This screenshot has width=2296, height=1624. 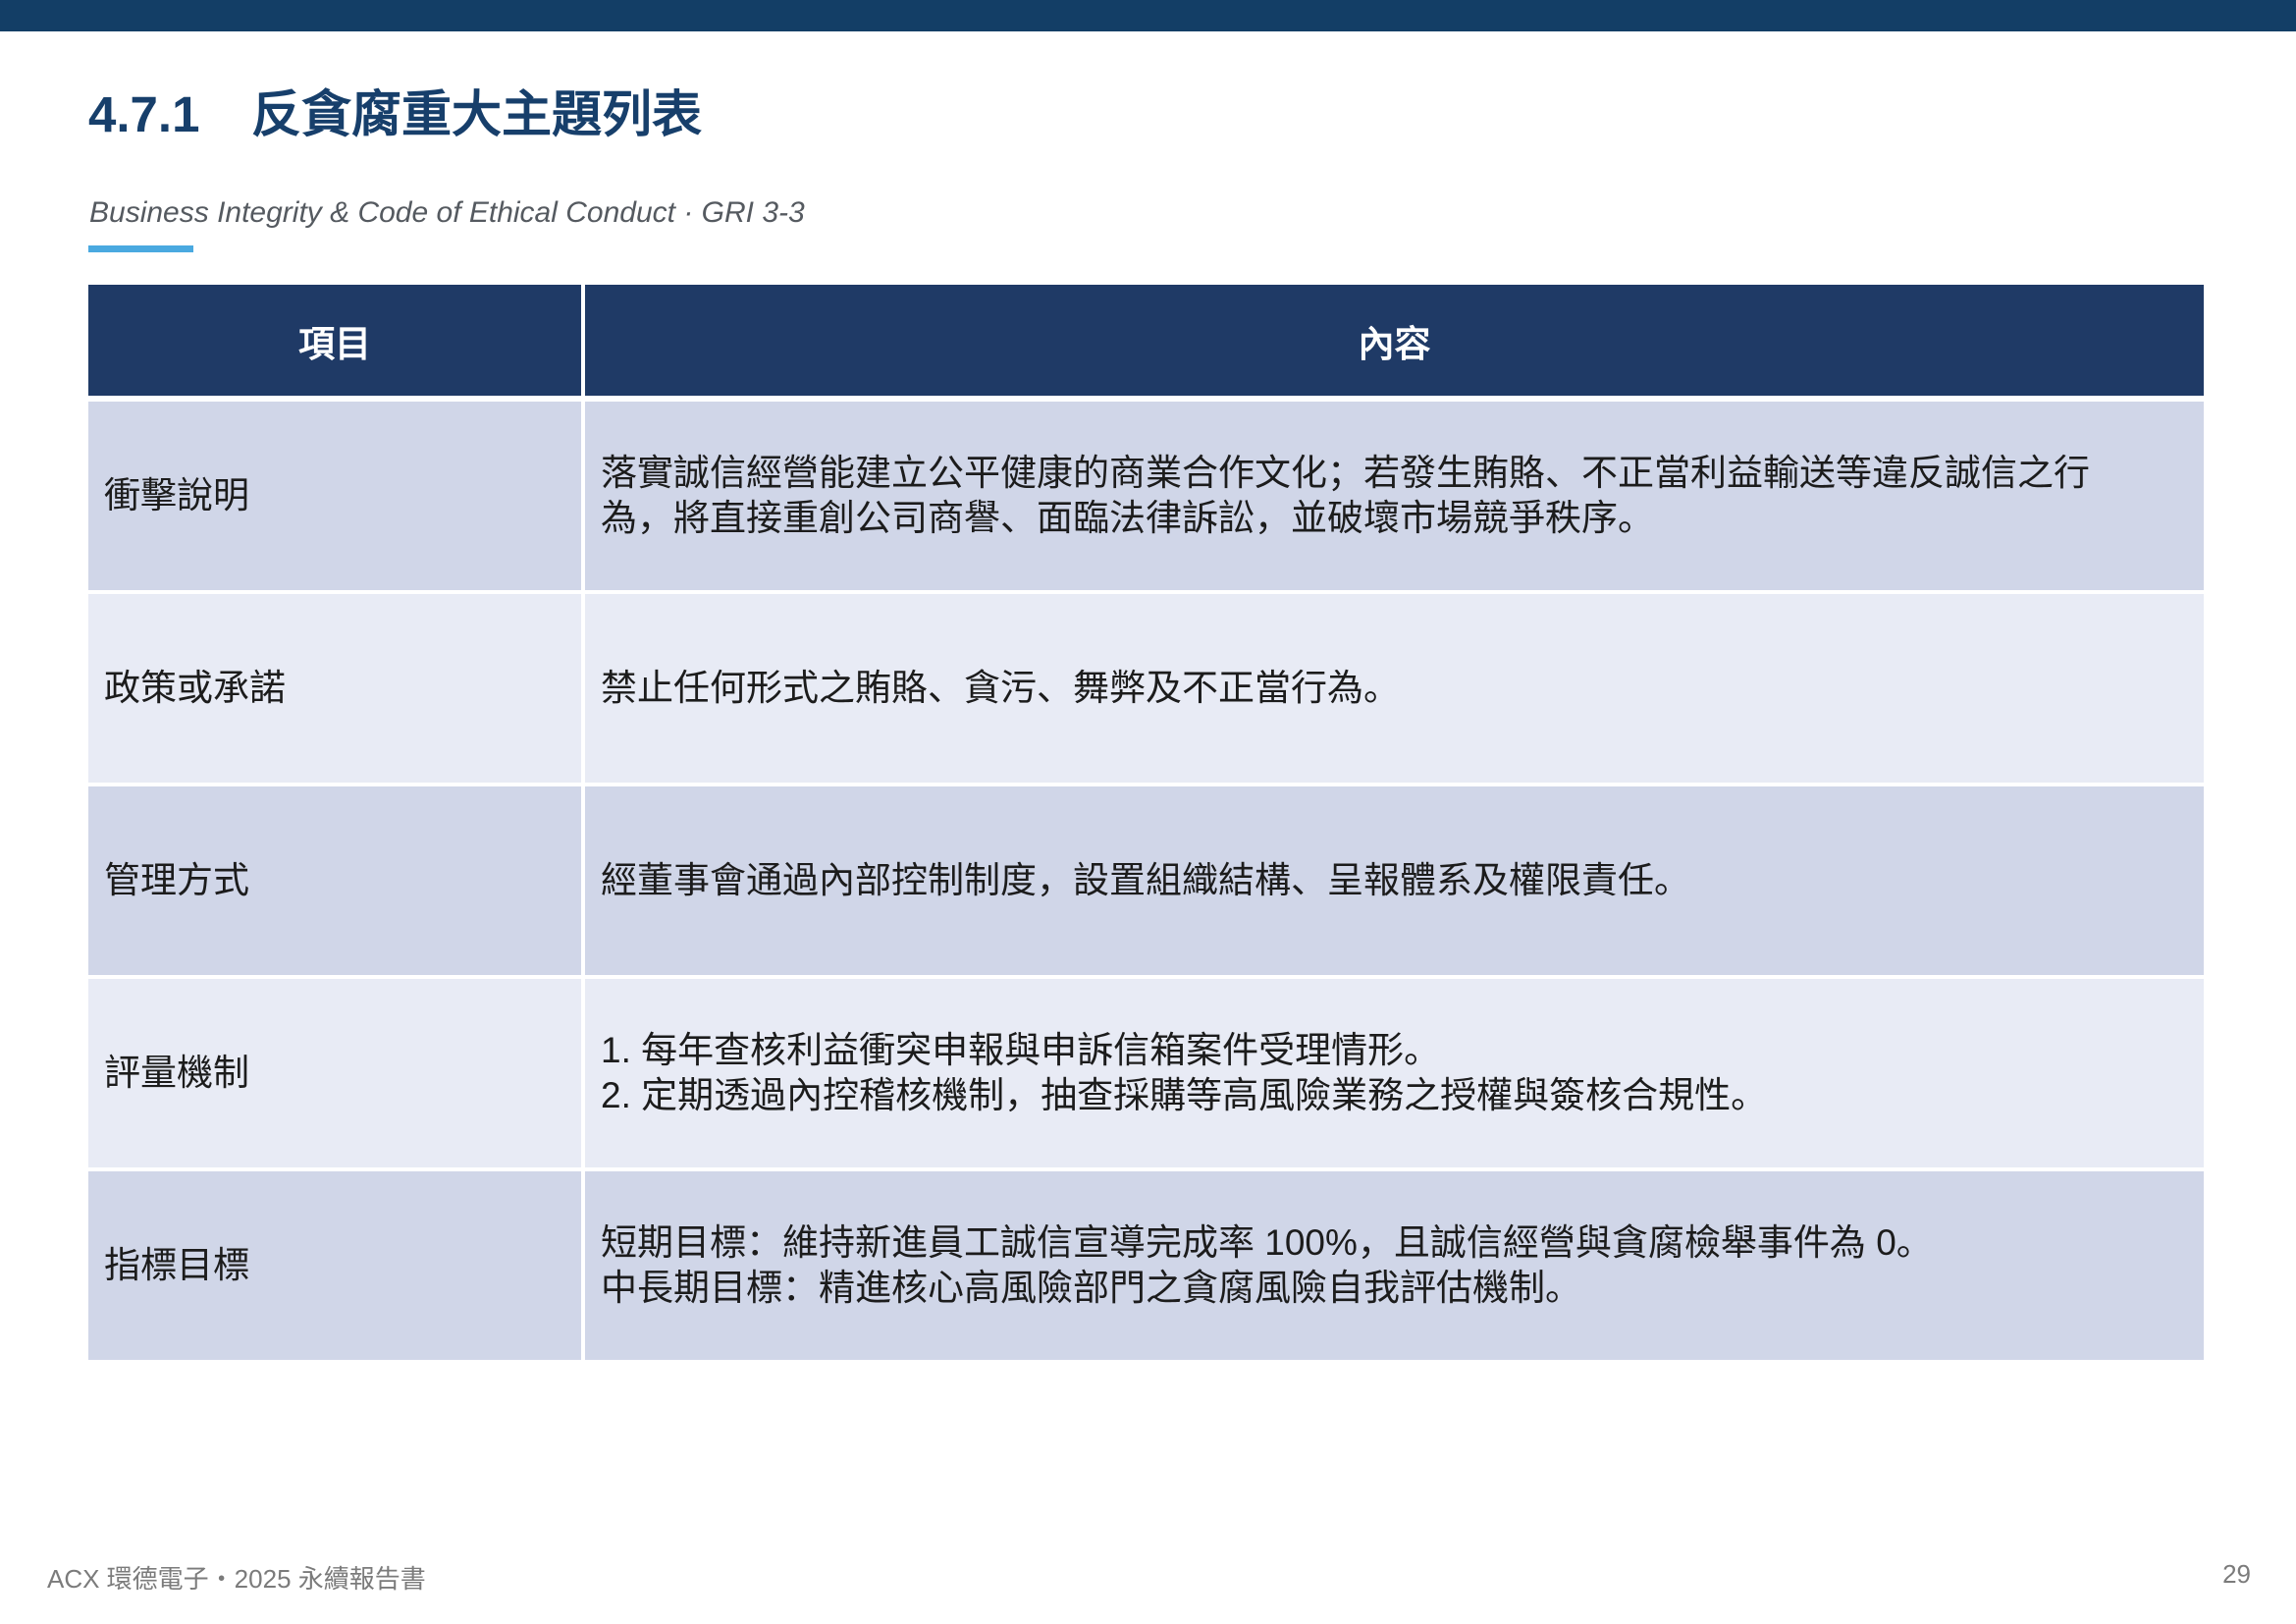 I want to click on row-content: 禁止任何形式之賄賂、貪污、舞弊及不正當行為。, so click(x=1394, y=688).